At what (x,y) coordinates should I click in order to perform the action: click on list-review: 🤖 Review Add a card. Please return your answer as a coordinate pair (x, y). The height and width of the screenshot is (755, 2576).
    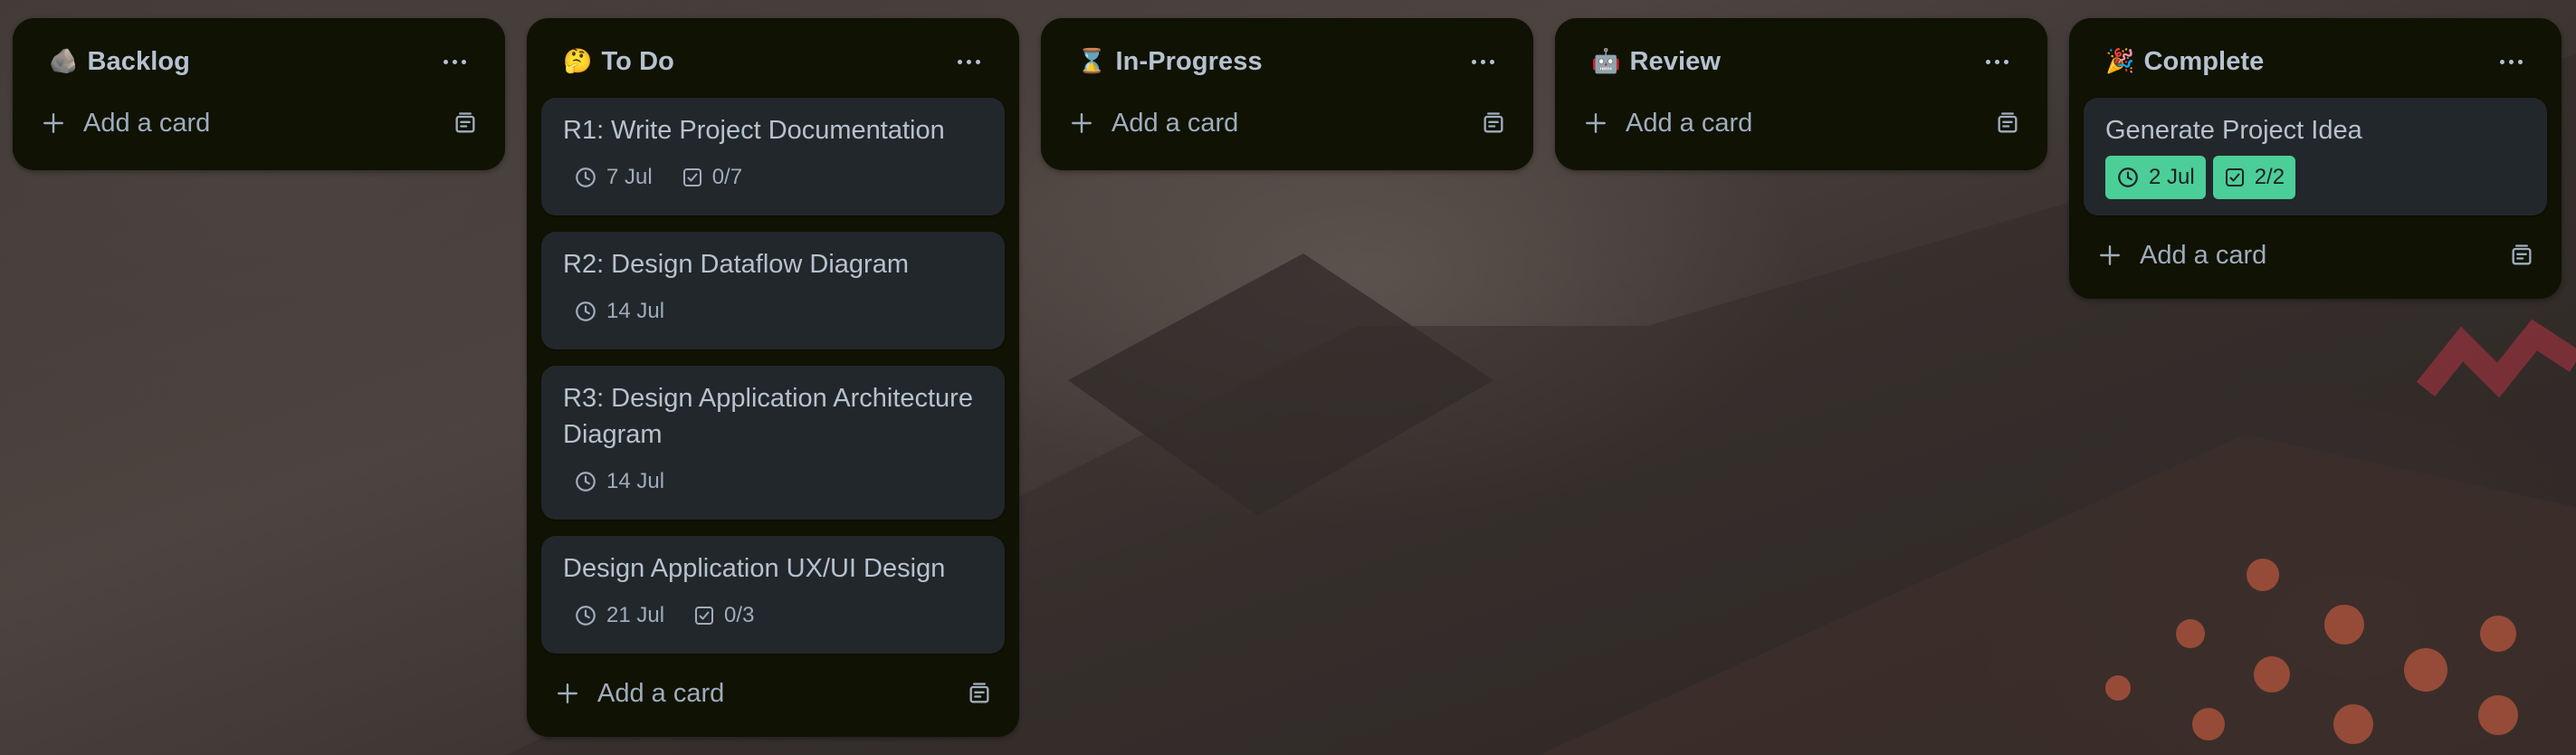
    Looking at the image, I should click on (1801, 94).